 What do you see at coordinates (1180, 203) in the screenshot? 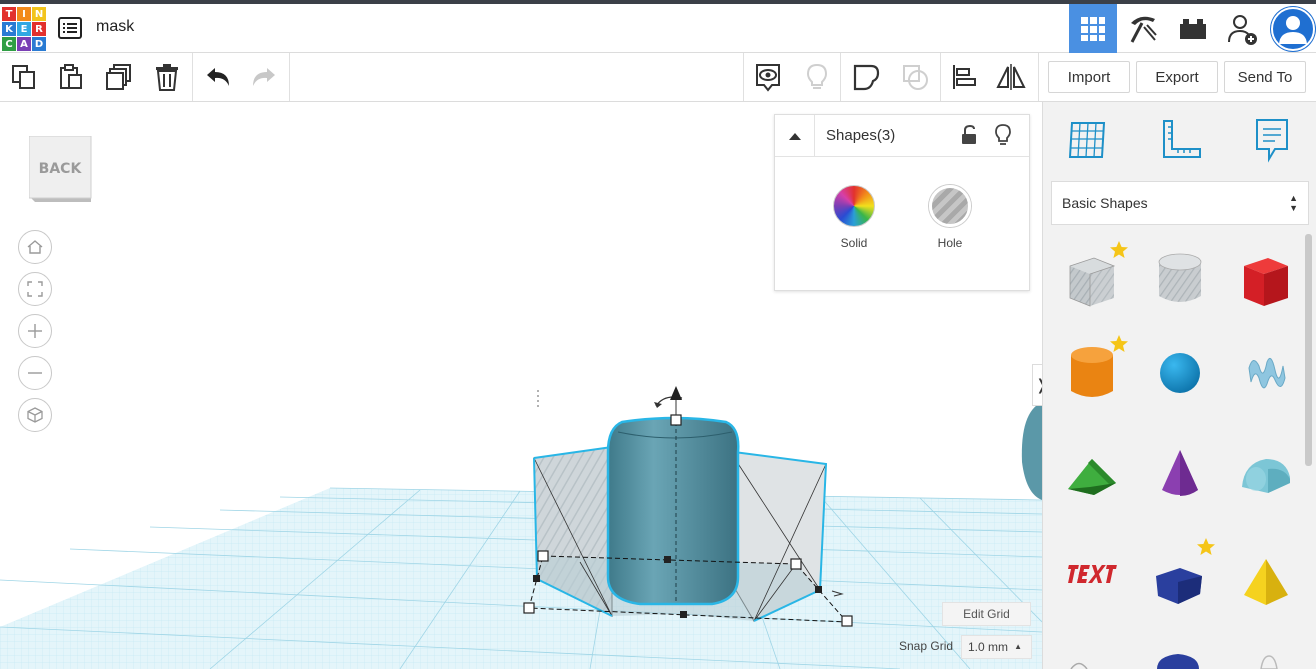
I see `shape-category-select: Basic Shapes ▲ ▼` at bounding box center [1180, 203].